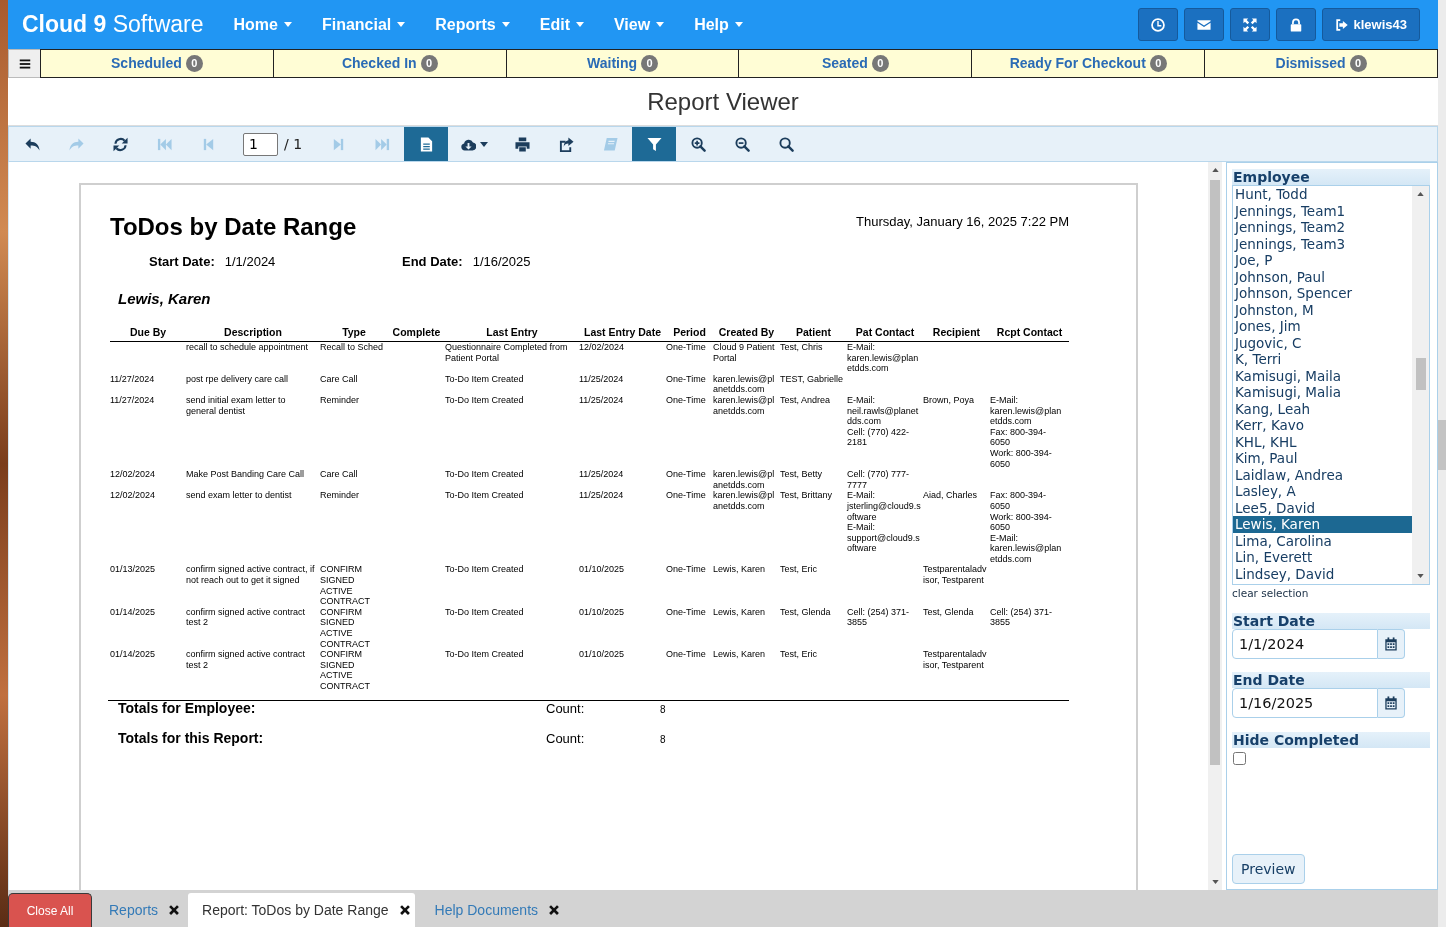 The width and height of the screenshot is (1446, 927). Describe the element at coordinates (1321, 63) in the screenshot. I see `status-tab: Dismissed 0` at that location.